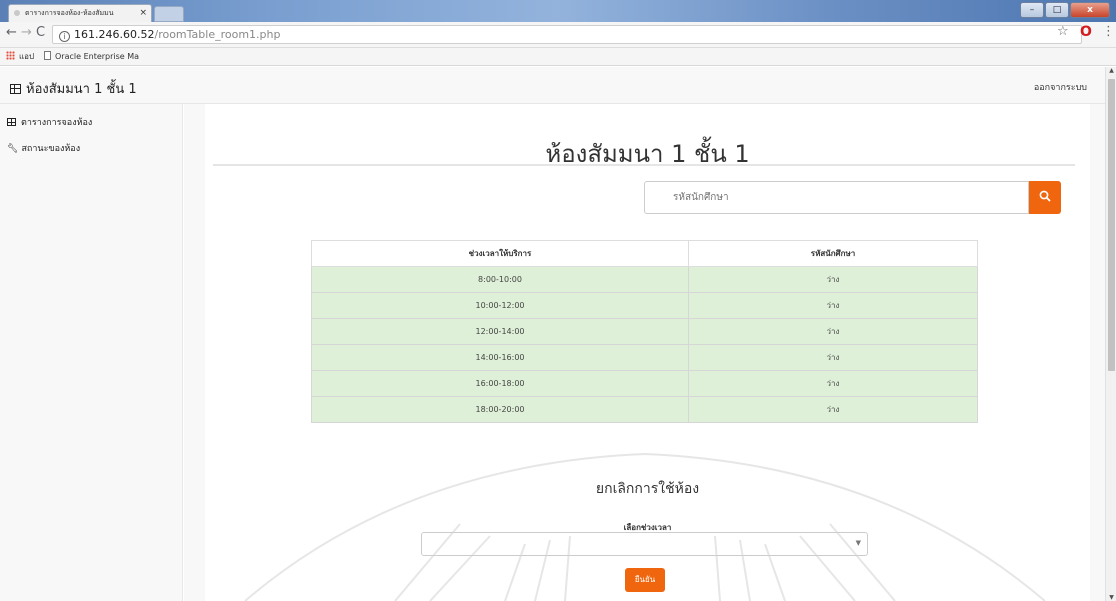 This screenshot has width=1116, height=601. What do you see at coordinates (169, 14) in the screenshot?
I see `new-tab-button` at bounding box center [169, 14].